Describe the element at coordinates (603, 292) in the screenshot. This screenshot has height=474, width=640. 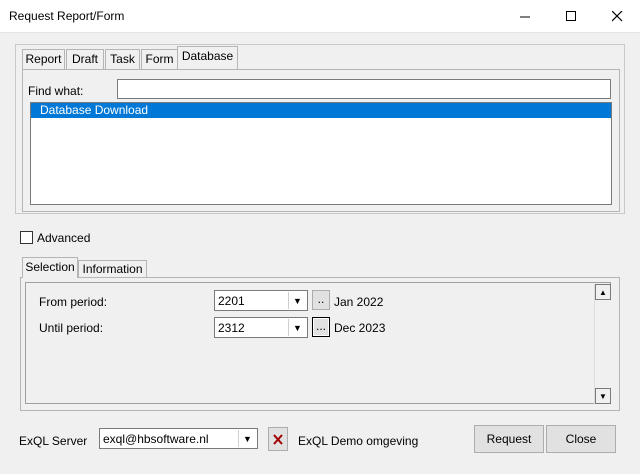
I see `scroll-up-icon: ▲` at that location.